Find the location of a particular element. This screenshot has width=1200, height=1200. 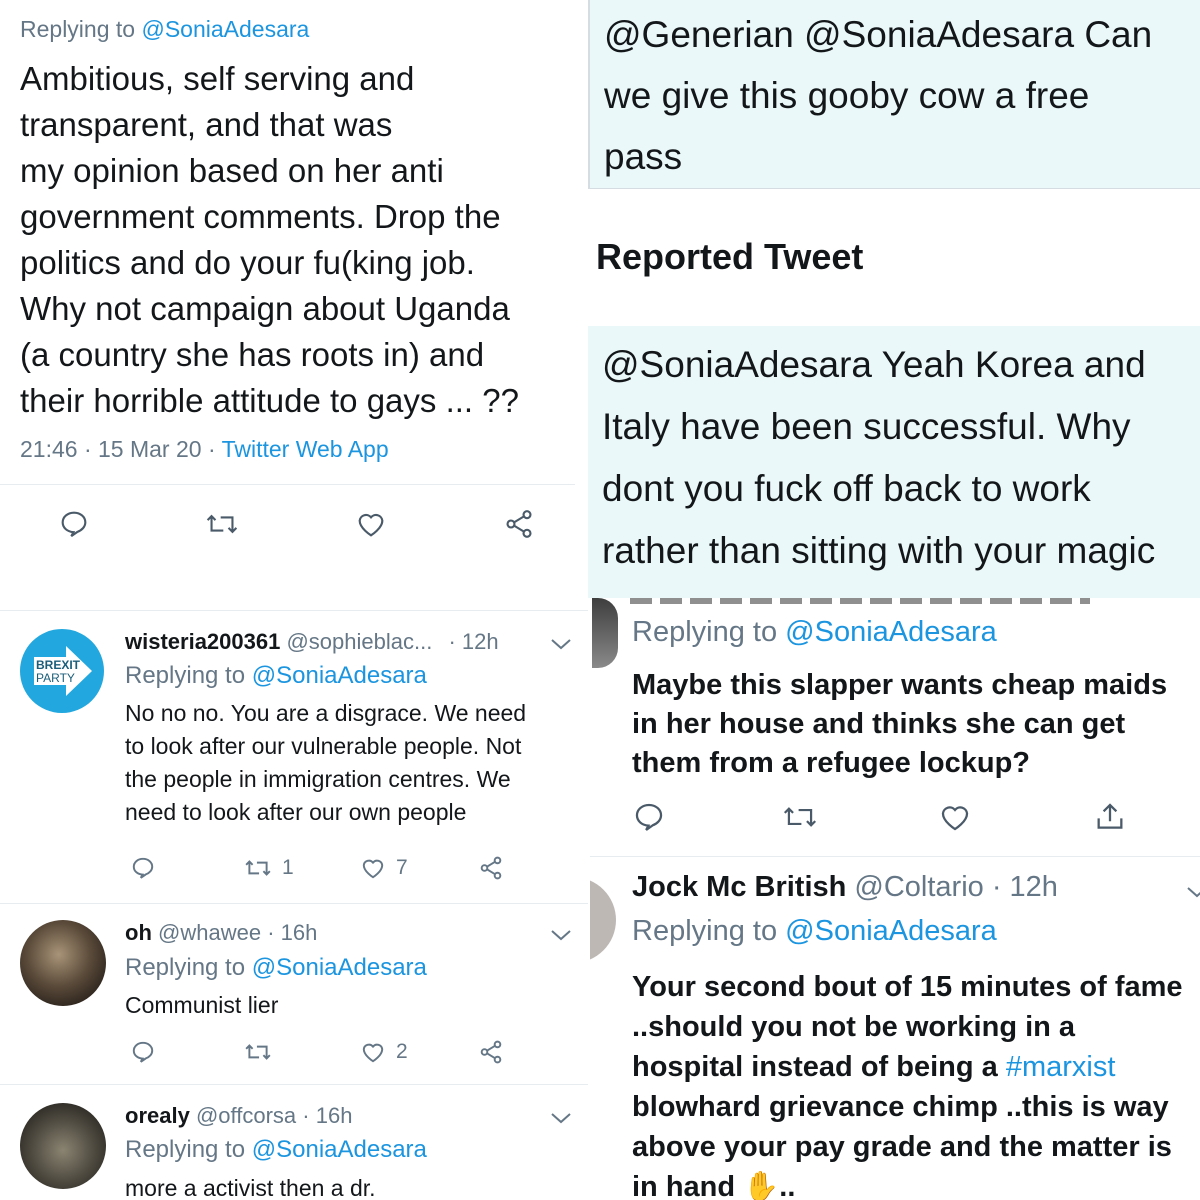

reported-heading: Reported Tweet is located at coordinates (730, 256).